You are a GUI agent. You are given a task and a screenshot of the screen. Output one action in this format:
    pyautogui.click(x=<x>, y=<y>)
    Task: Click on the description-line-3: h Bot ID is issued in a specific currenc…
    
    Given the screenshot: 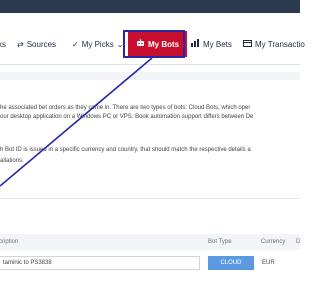 What is the action you would take?
    pyautogui.click(x=125, y=150)
    